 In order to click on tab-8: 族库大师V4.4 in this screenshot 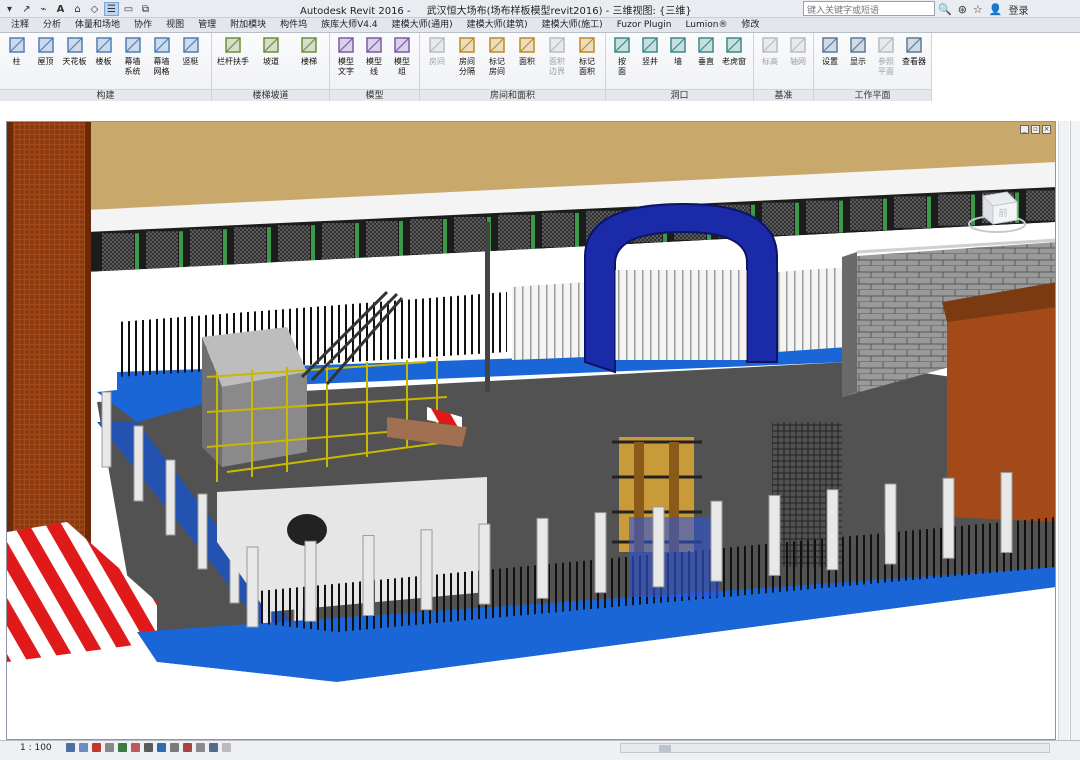, I will do `click(349, 25)`.